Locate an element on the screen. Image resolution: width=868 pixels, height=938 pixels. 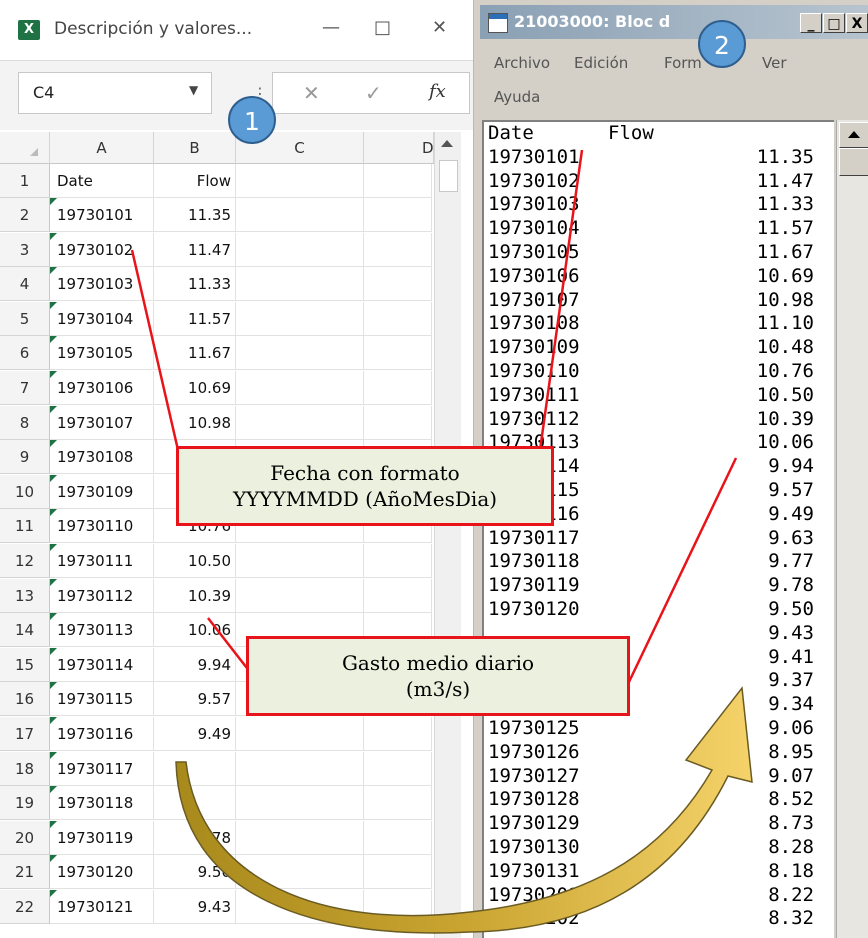
cell-flow-header: Flow is located at coordinates (195, 181).